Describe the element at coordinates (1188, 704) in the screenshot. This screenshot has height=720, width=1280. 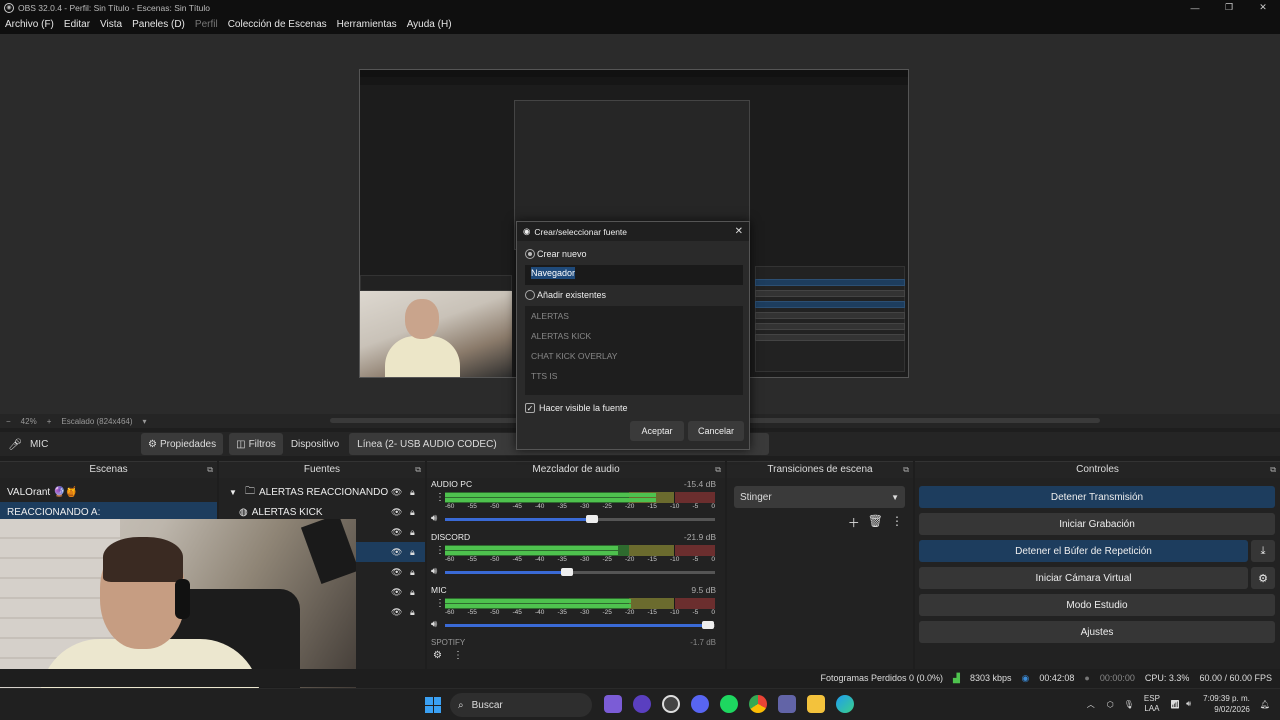
I see `volume-icon: 🔊︎` at that location.